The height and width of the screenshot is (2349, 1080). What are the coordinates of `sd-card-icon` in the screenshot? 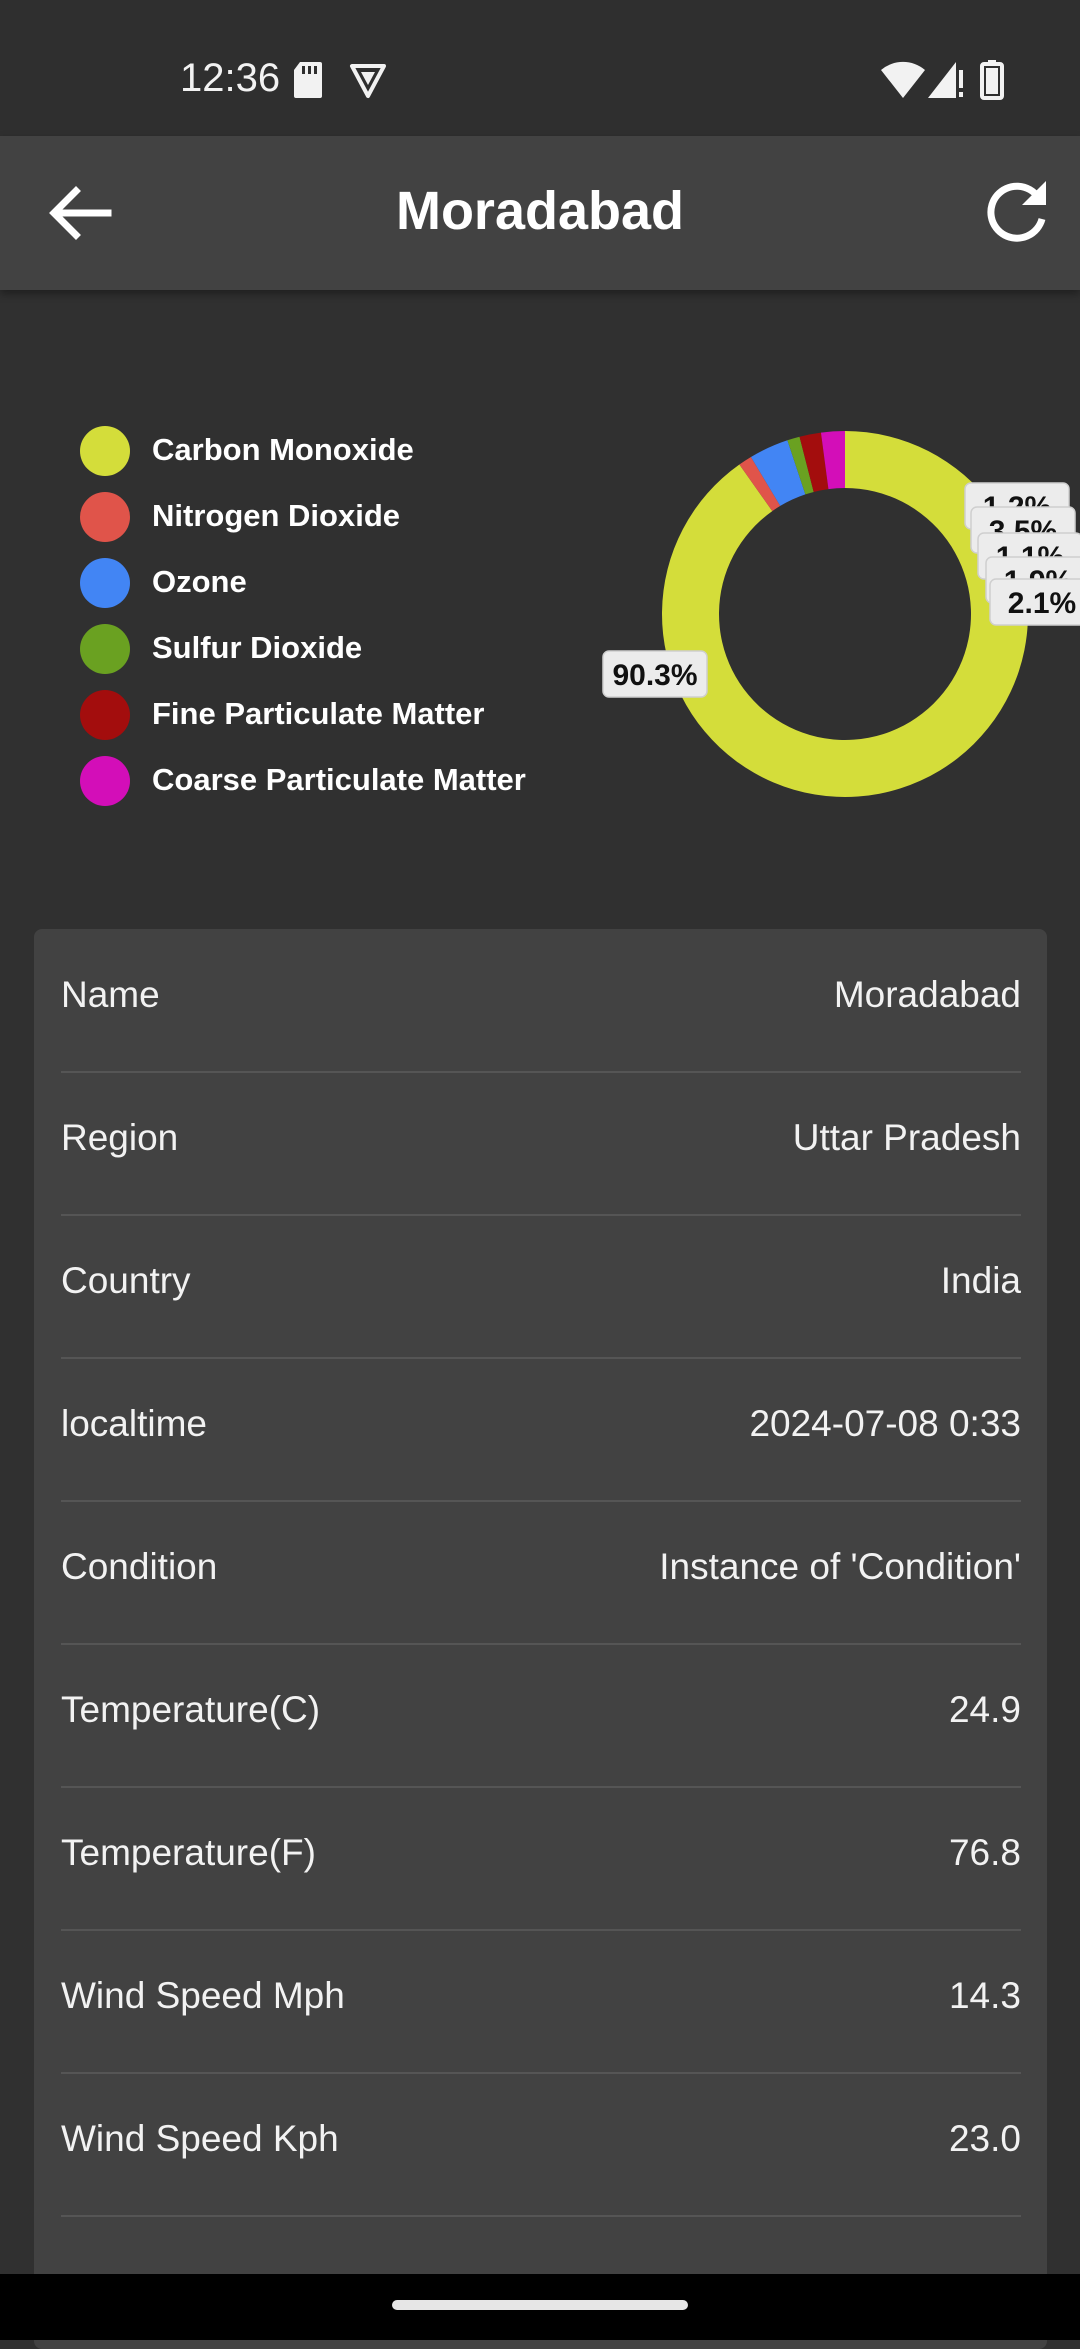 It's located at (308, 80).